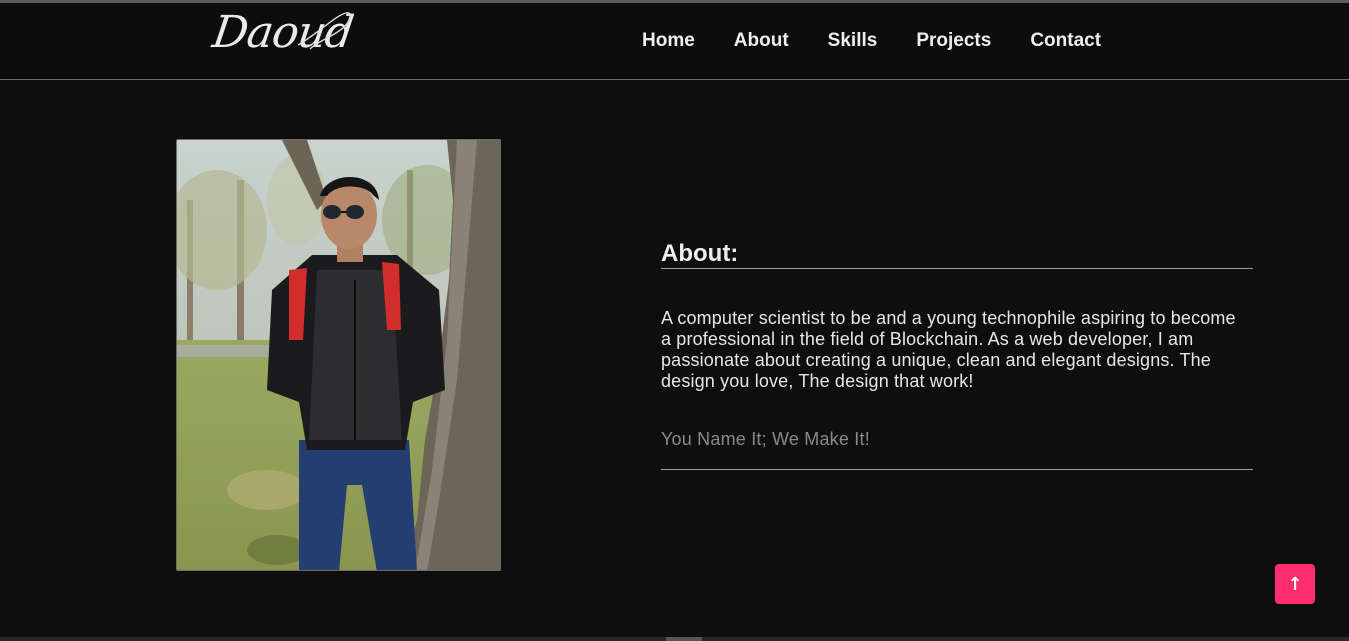  I want to click on nav-about: About, so click(761, 41).